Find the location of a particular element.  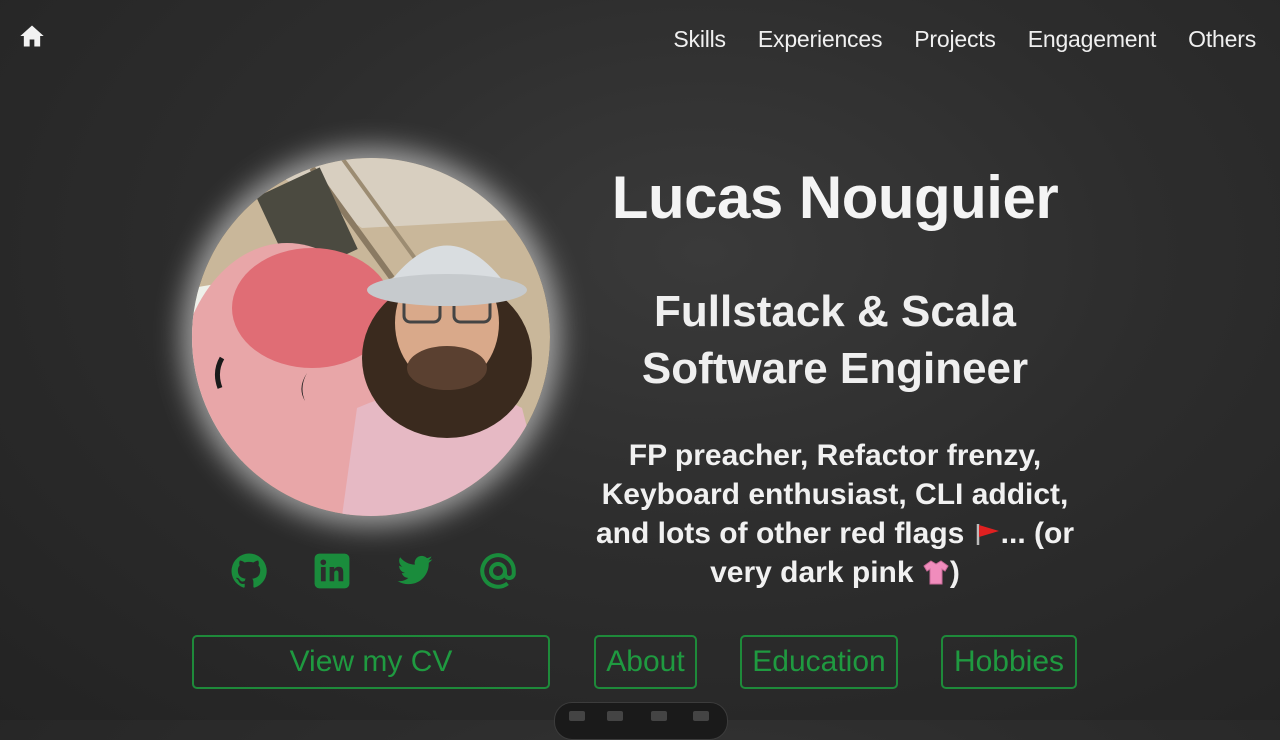

nav-engagement: Engagement is located at coordinates (1092, 39).